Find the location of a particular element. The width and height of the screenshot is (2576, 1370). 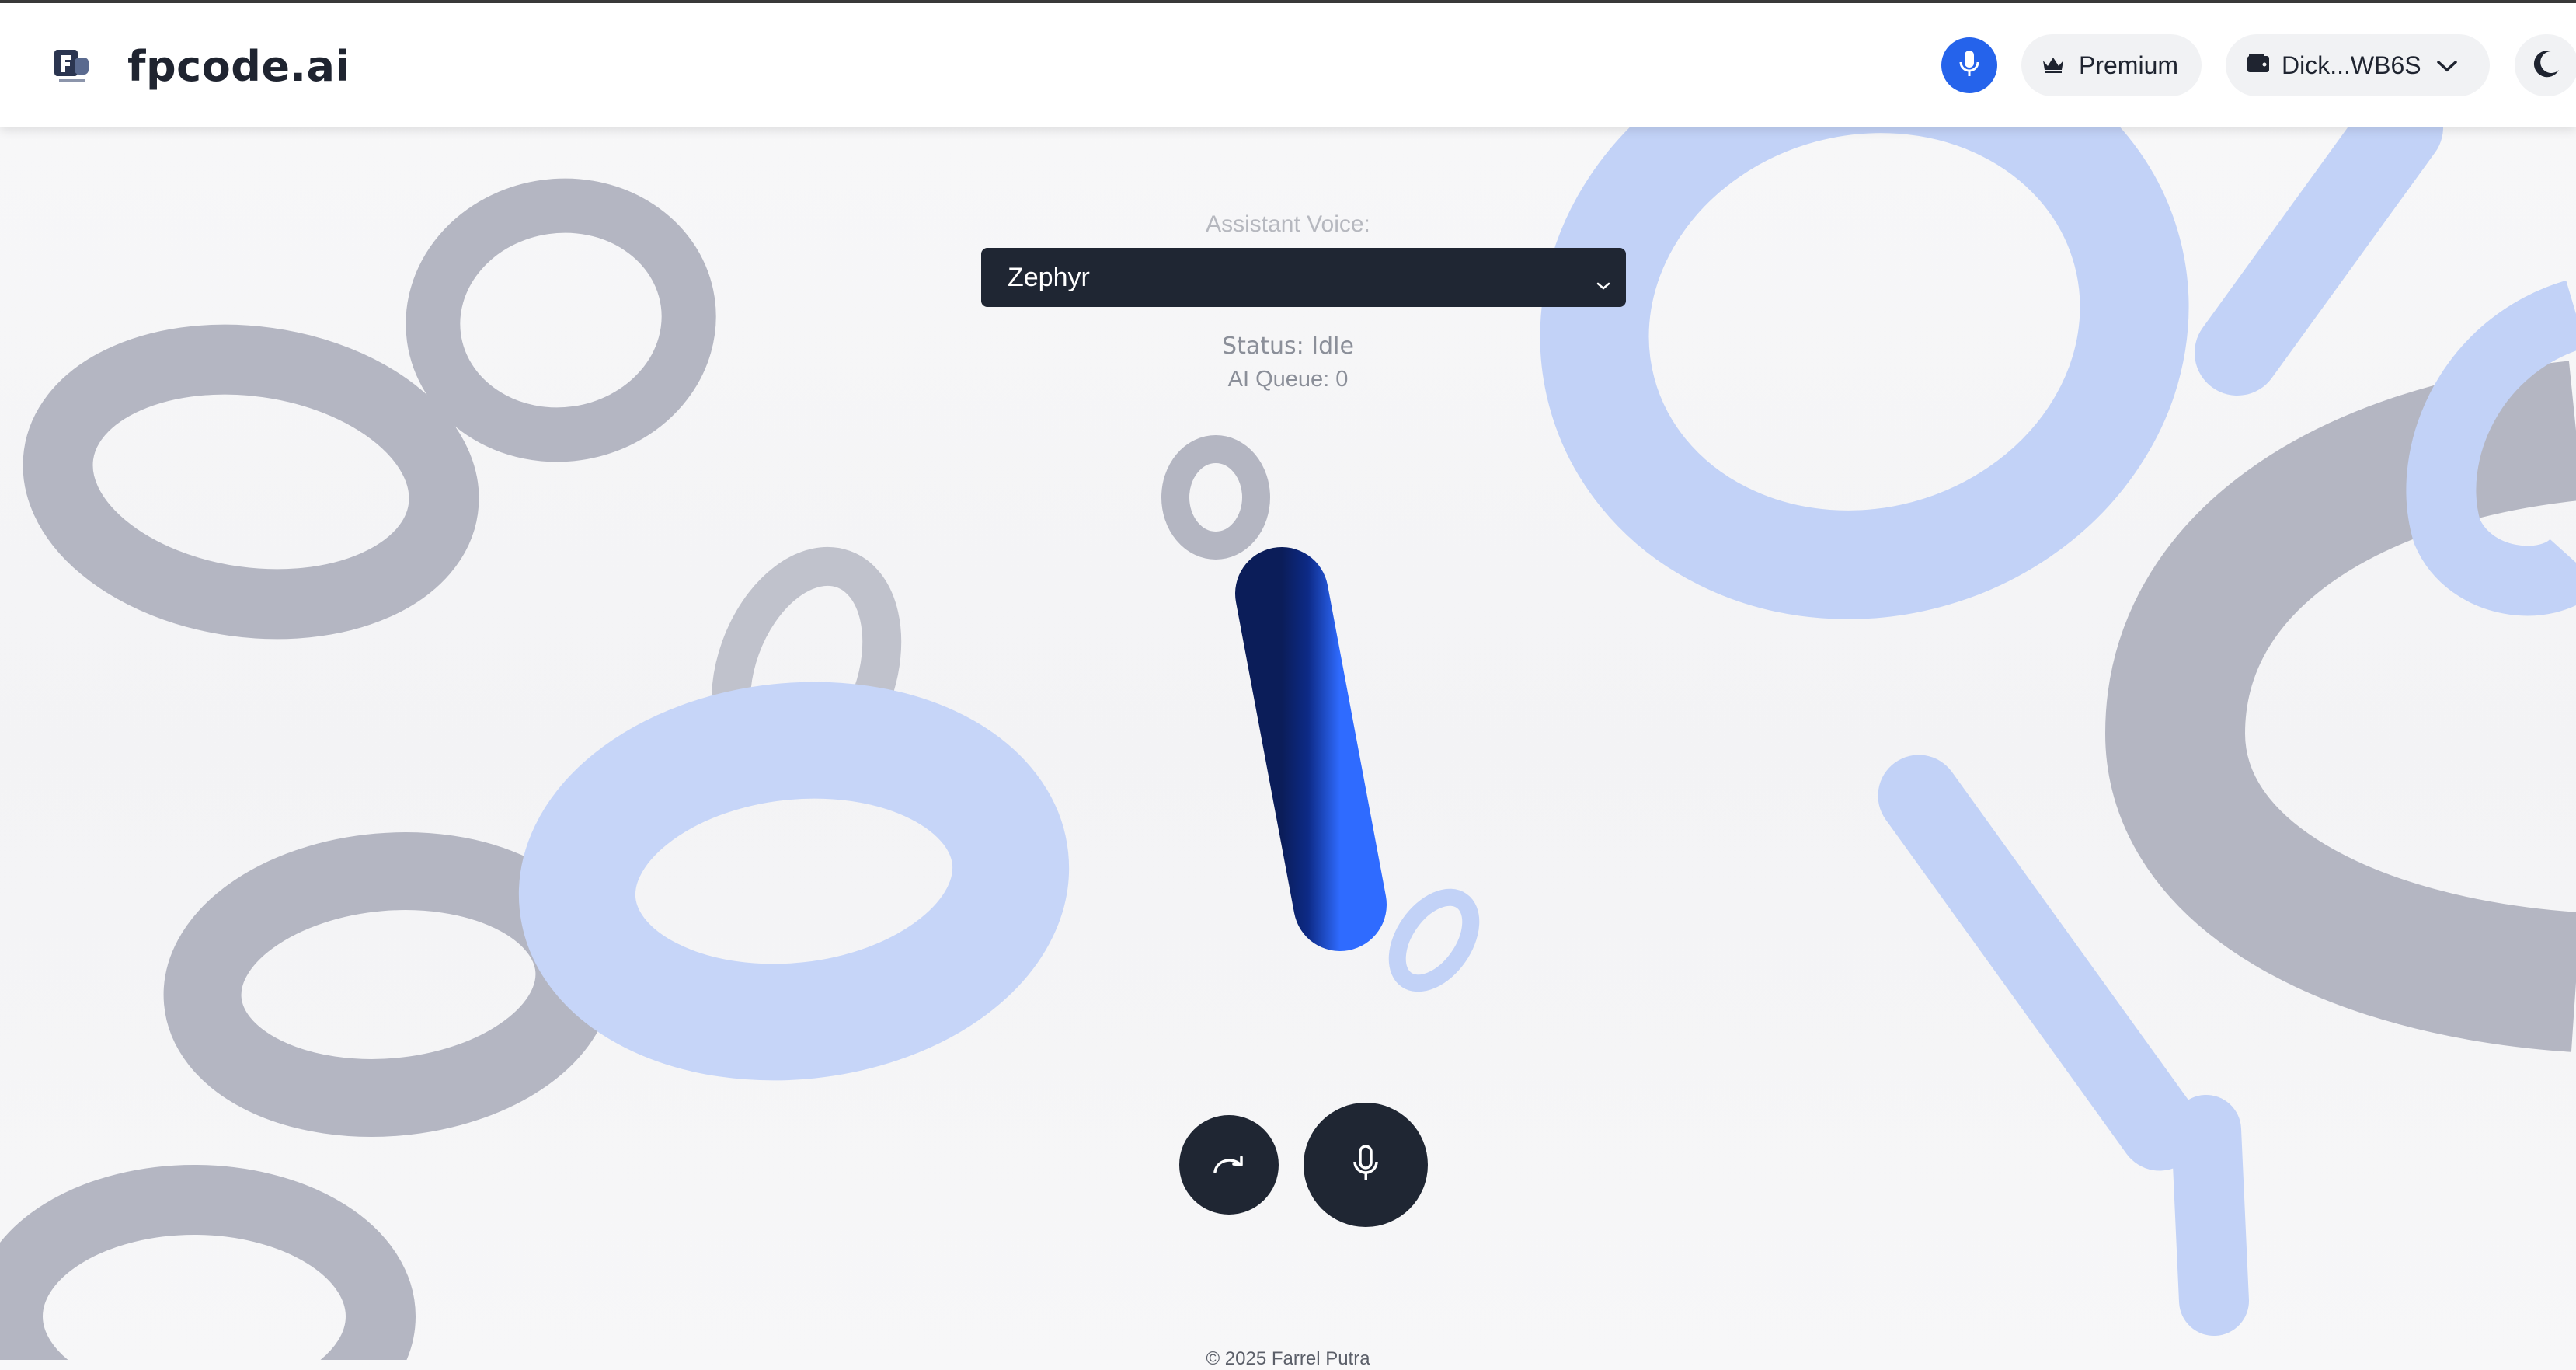

ai-queue-text: AI Queue: 0 is located at coordinates (1288, 379).